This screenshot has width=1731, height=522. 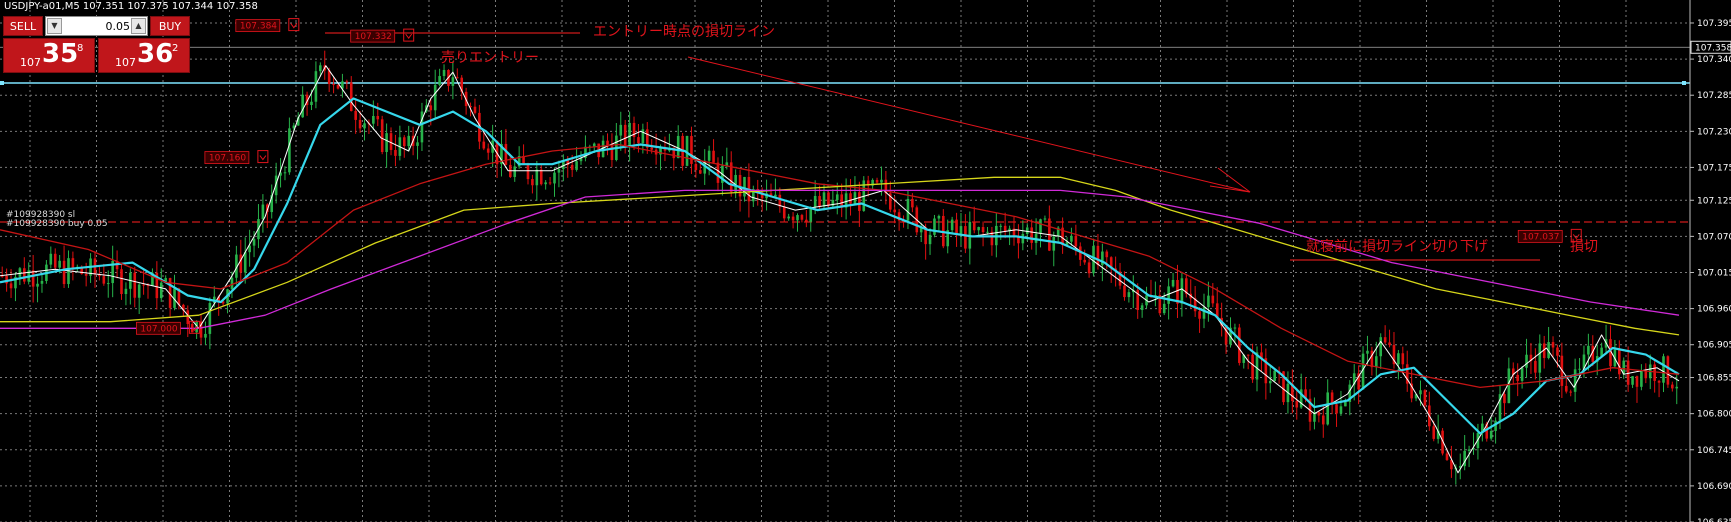 What do you see at coordinates (144, 55) in the screenshot?
I see `buy-price-button: 107 36 2` at bounding box center [144, 55].